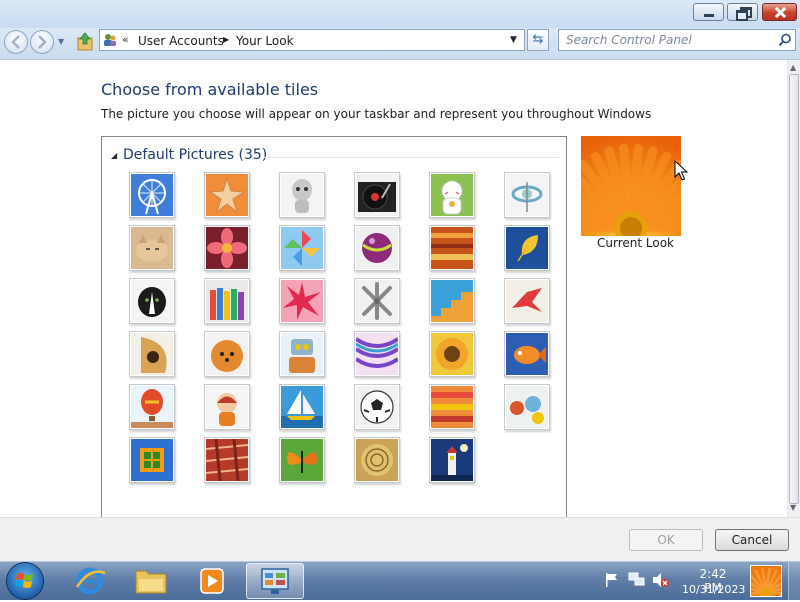  I want to click on refresh-button: ⇆, so click(538, 40).